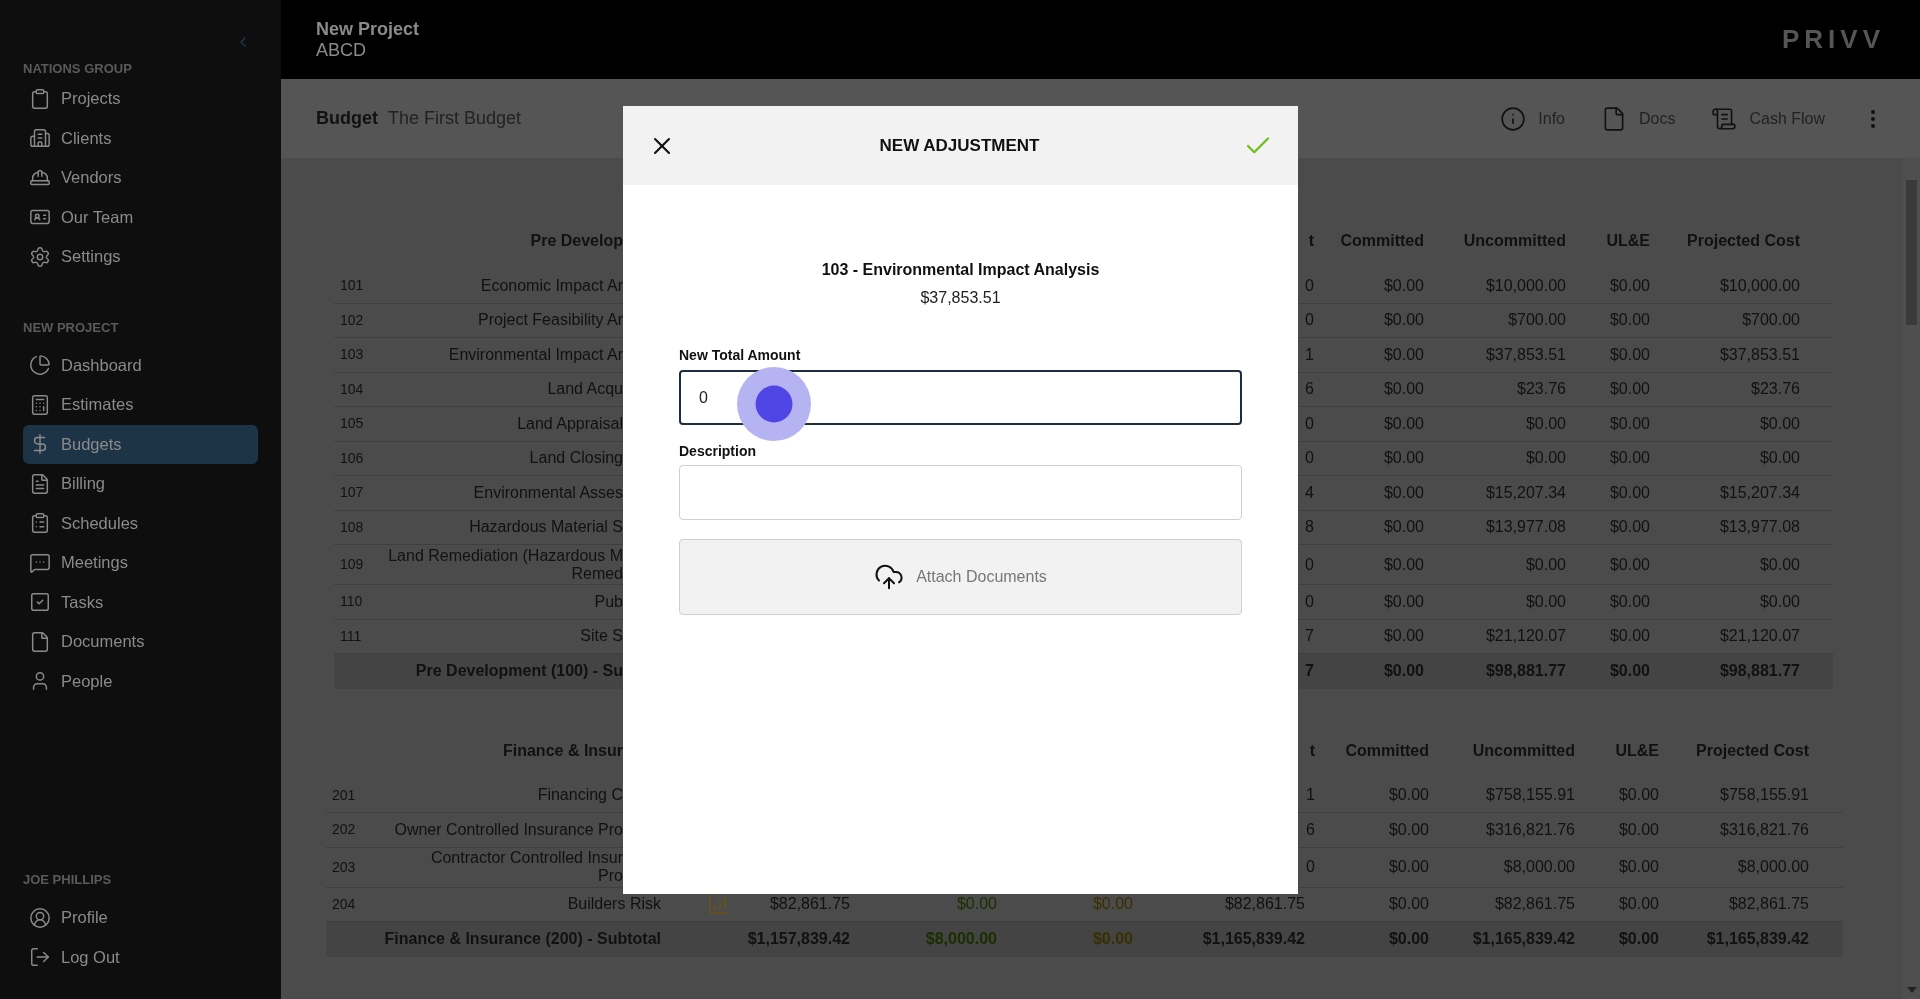  What do you see at coordinates (719, 904) in the screenshot?
I see `chart-icon` at bounding box center [719, 904].